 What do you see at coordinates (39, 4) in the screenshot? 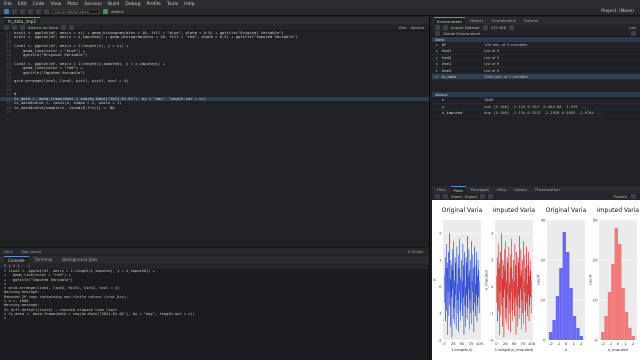
I see `menu-code: Code` at bounding box center [39, 4].